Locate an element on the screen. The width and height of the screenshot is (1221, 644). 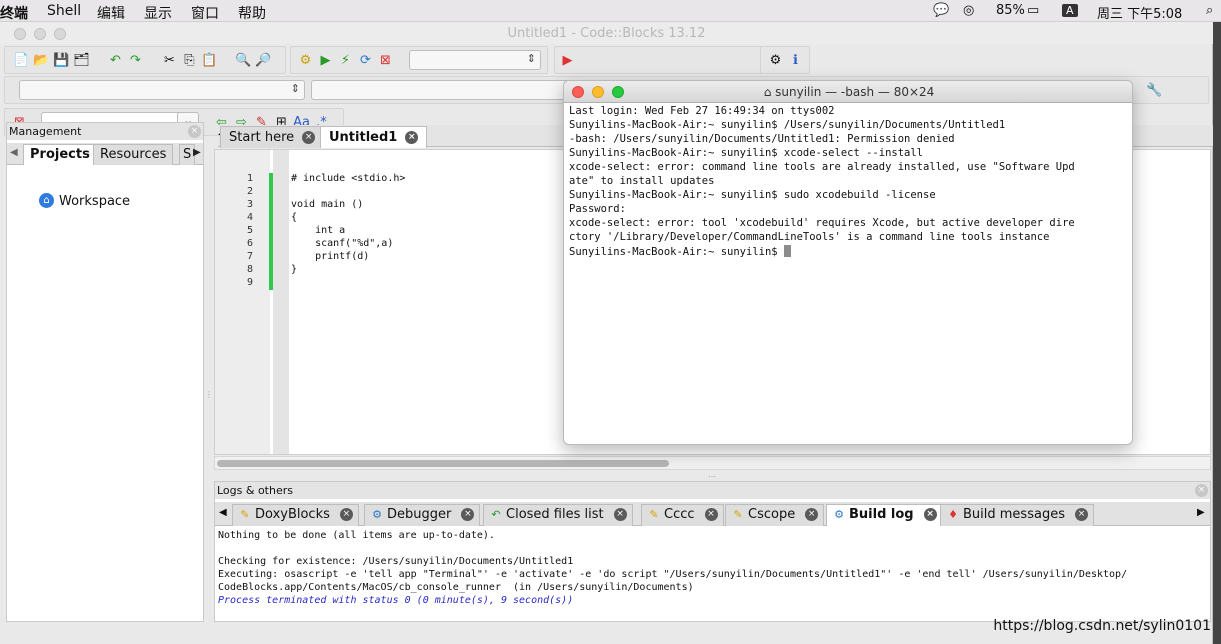
management-close-icon: × is located at coordinates (194, 131).